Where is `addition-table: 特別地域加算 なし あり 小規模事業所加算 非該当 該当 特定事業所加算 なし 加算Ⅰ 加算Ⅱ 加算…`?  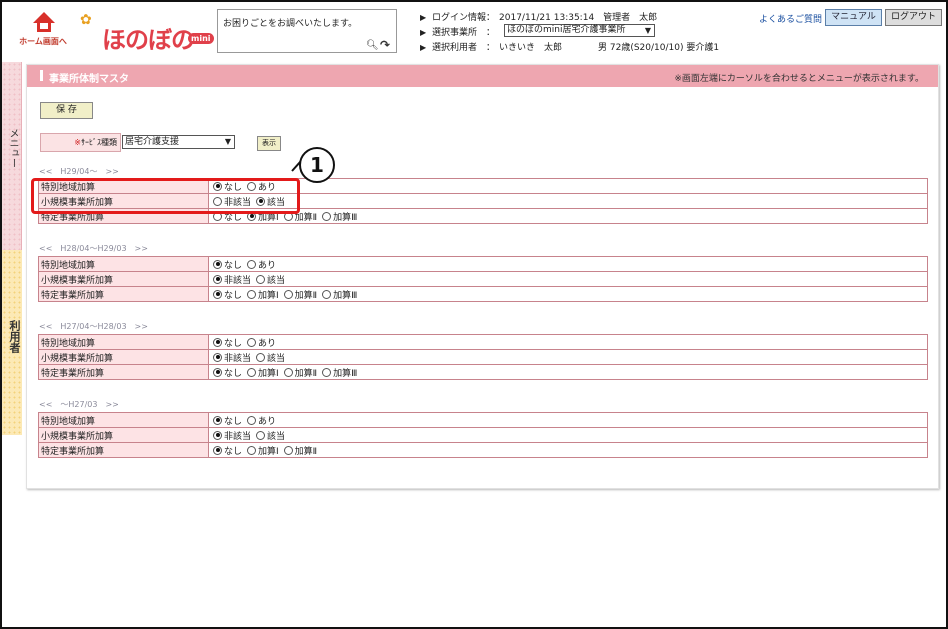
addition-table: 特別地域加算 なし あり 小規模事業所加算 非該当 該当 特定事業所加算 なし 加算Ⅰ 加算Ⅱ 加算… is located at coordinates (483, 279).